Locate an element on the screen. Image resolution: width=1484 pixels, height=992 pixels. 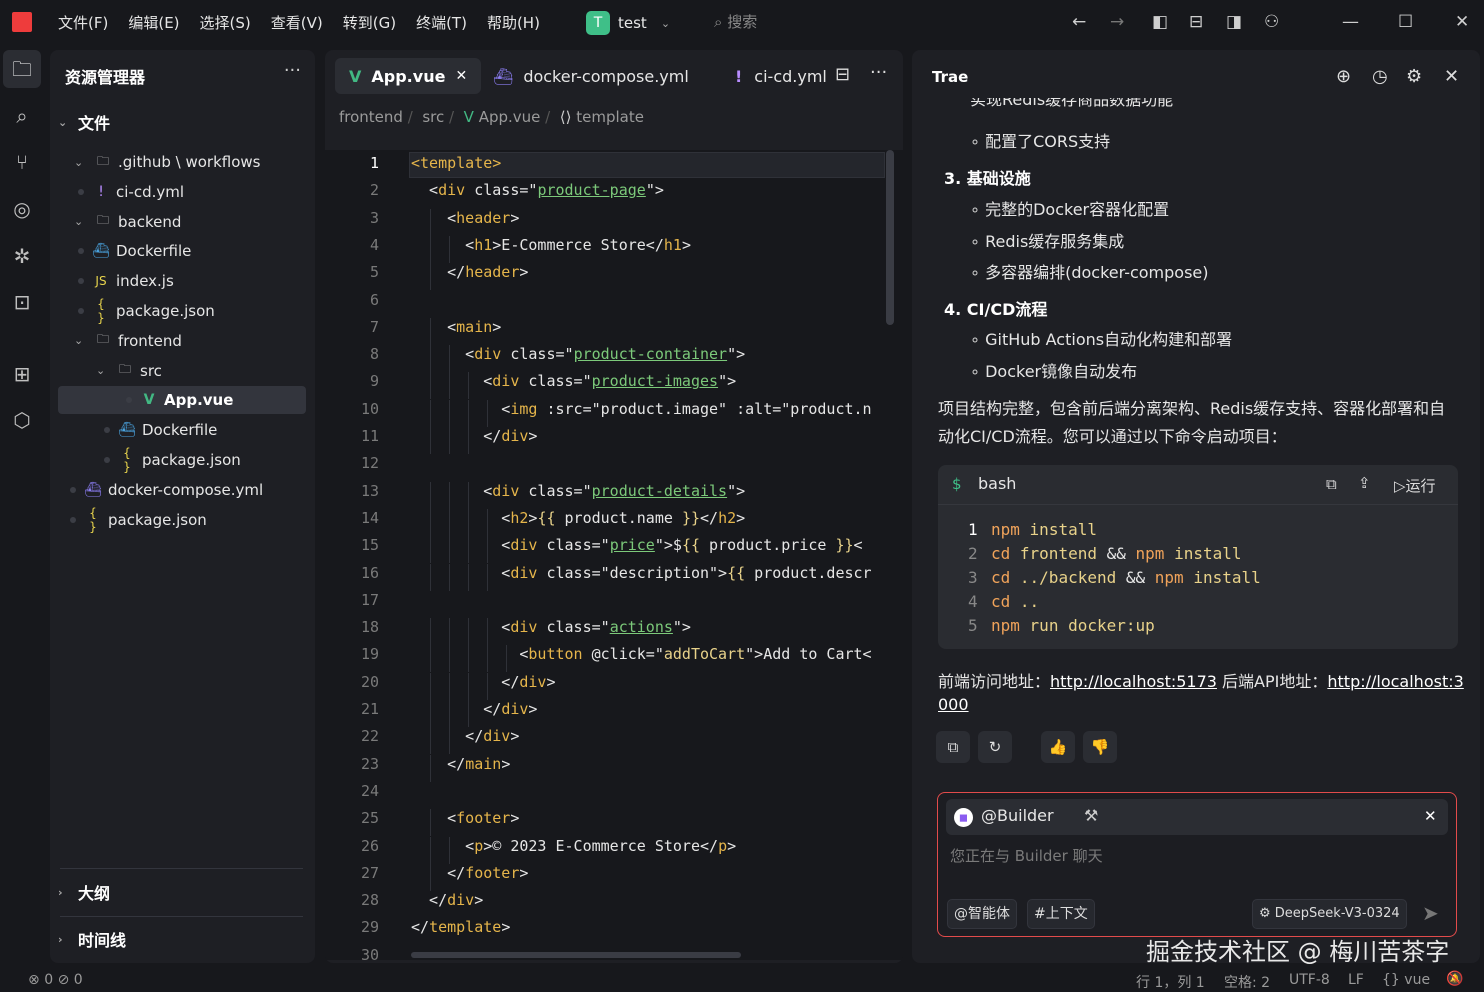
toggle-bottom-panel-icon: ⊟ is located at coordinates (1196, 22).